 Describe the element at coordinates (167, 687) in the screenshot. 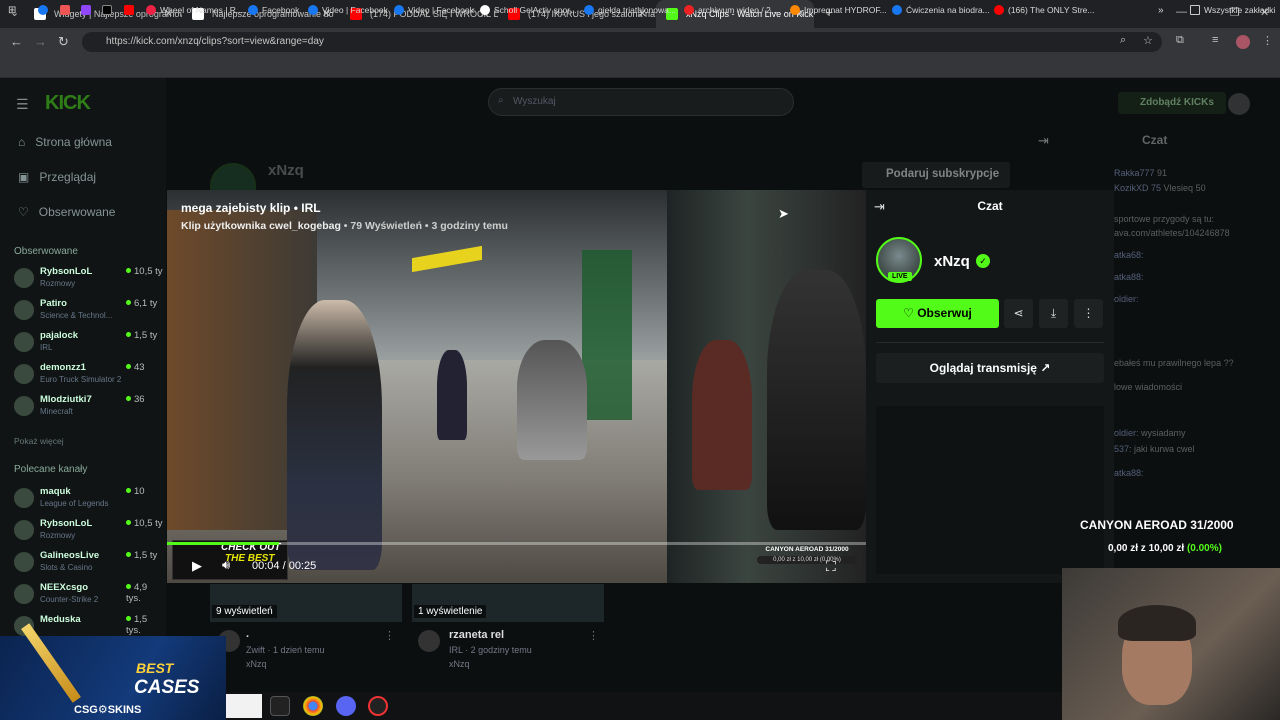

I see `ad-cases-text: CASES` at that location.